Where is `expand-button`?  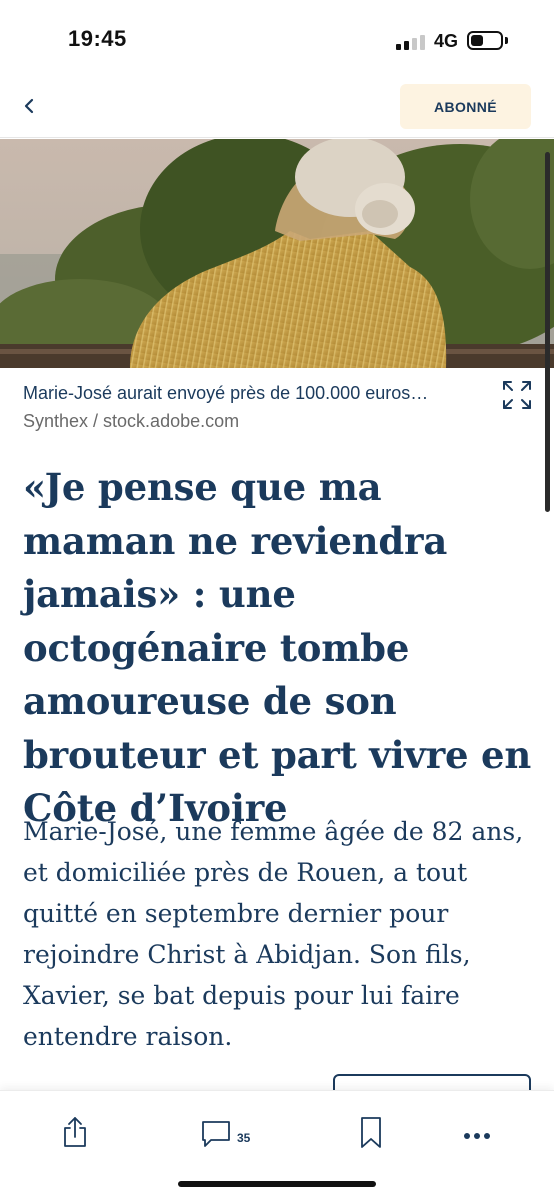 expand-button is located at coordinates (517, 395).